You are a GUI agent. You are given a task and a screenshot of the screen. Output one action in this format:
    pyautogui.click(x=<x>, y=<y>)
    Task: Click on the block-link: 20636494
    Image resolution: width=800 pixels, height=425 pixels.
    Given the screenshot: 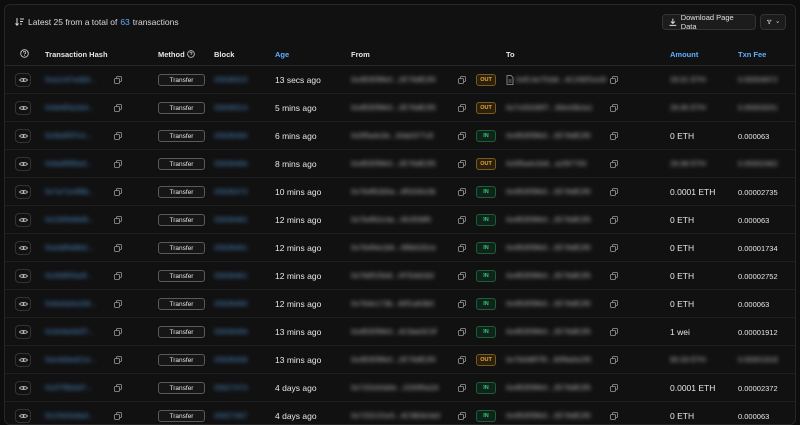 What is the action you would take?
    pyautogui.click(x=230, y=135)
    